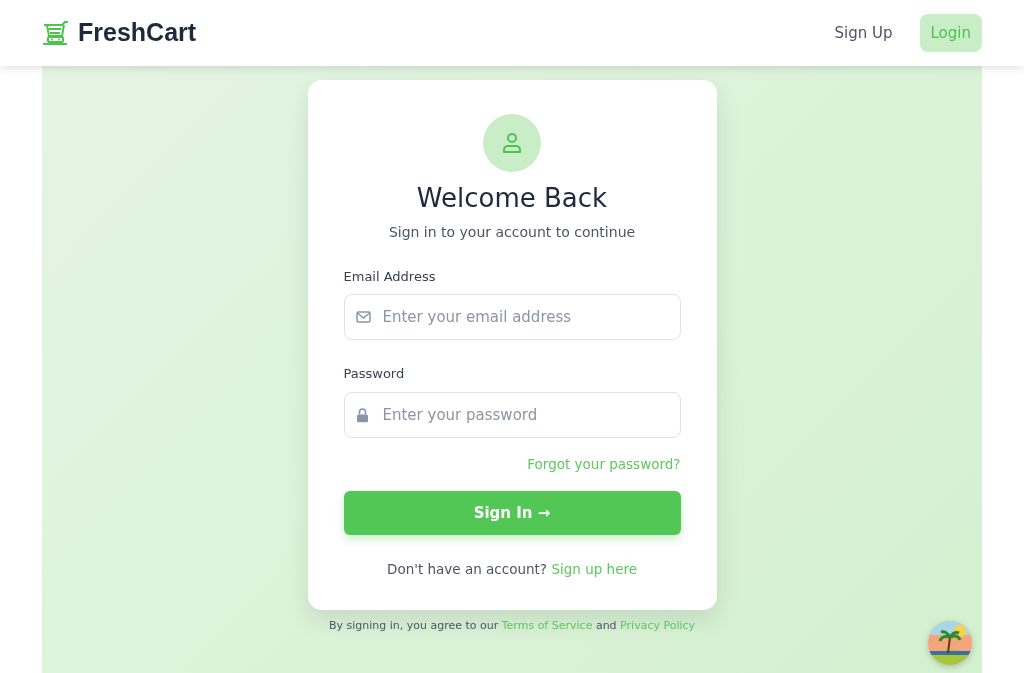 This screenshot has width=1024, height=673. Describe the element at coordinates (950, 33) in the screenshot. I see `nav-link: Login` at that location.